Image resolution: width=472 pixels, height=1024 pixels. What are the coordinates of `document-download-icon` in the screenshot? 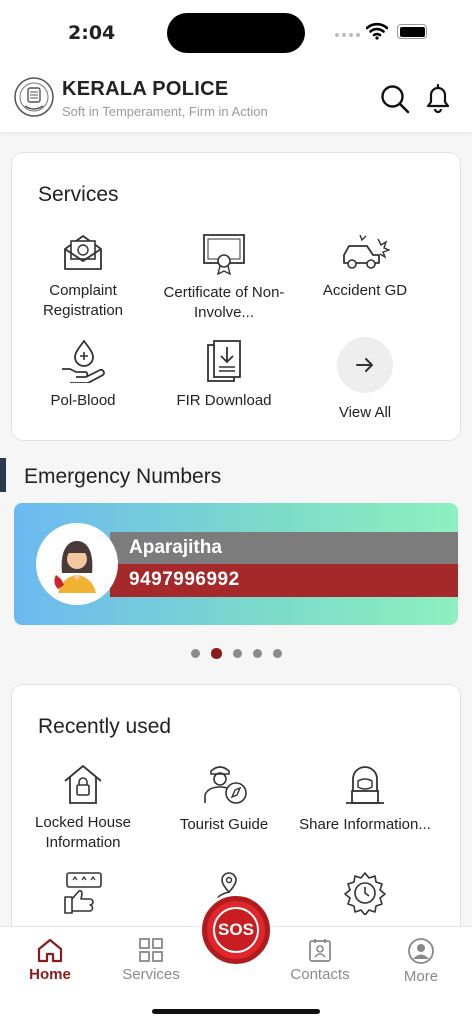 It's located at (224, 361).